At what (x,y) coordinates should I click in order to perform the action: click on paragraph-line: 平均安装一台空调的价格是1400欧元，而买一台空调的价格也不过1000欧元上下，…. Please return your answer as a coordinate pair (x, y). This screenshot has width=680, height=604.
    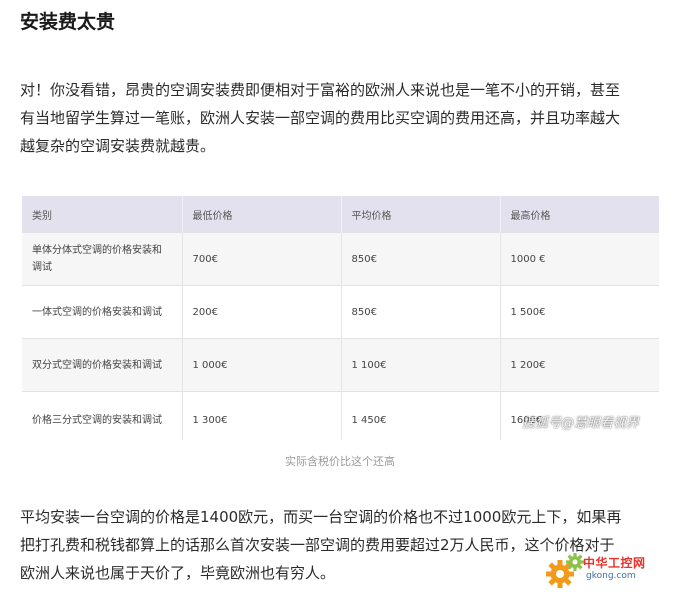
    Looking at the image, I should click on (321, 517).